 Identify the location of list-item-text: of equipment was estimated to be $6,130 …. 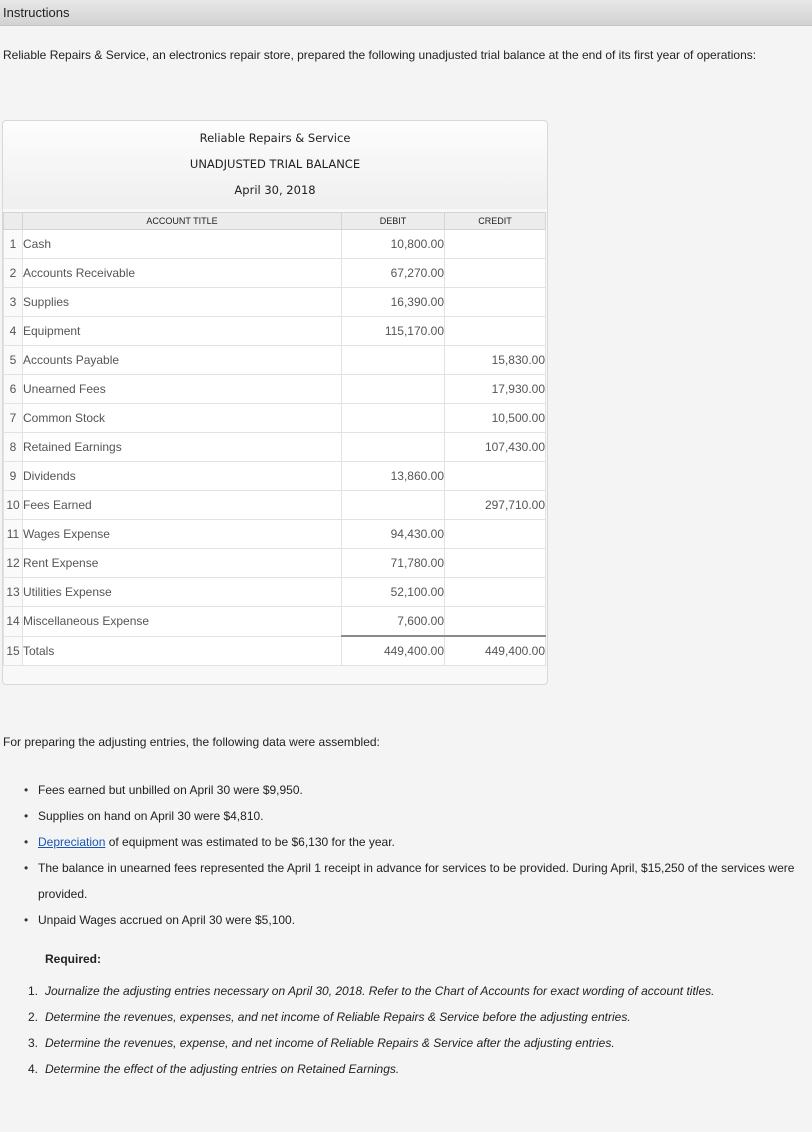
(250, 842).